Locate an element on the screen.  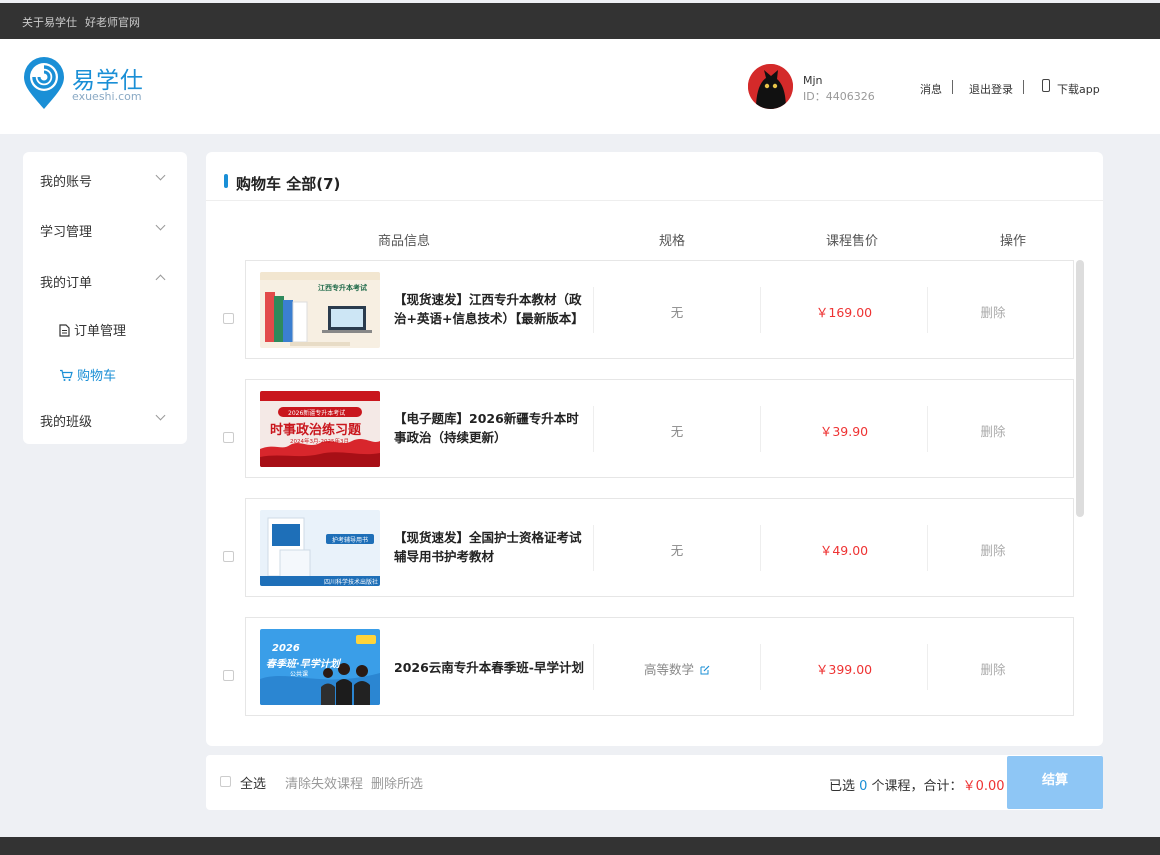
thumbnail-caption: 2026新疆专升本考试 is located at coordinates (317, 413).